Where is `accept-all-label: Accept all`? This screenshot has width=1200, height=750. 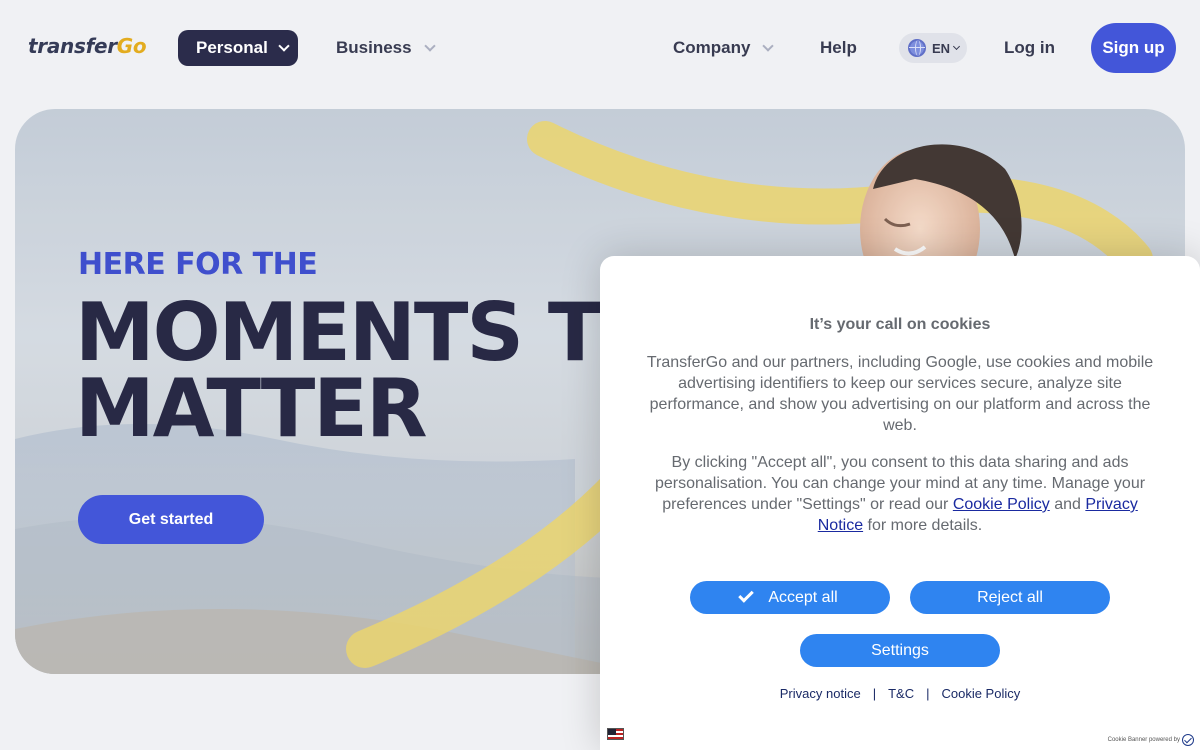
accept-all-label: Accept all is located at coordinates (803, 597).